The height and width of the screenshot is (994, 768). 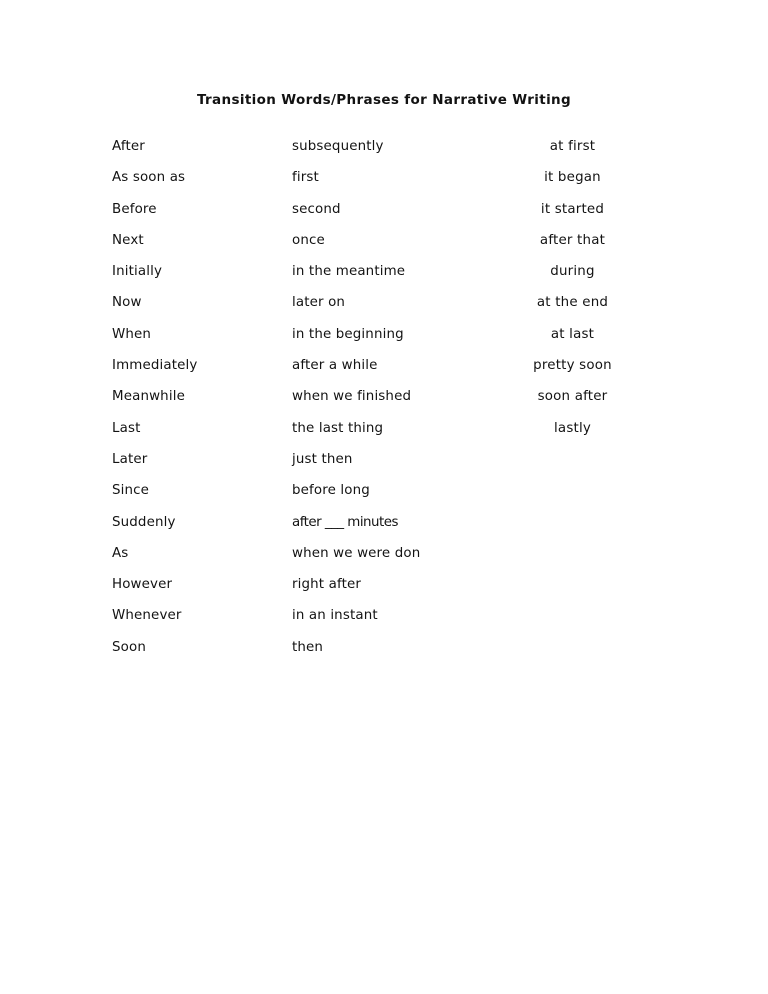 I want to click on list-item: Whenever, so click(x=147, y=616).